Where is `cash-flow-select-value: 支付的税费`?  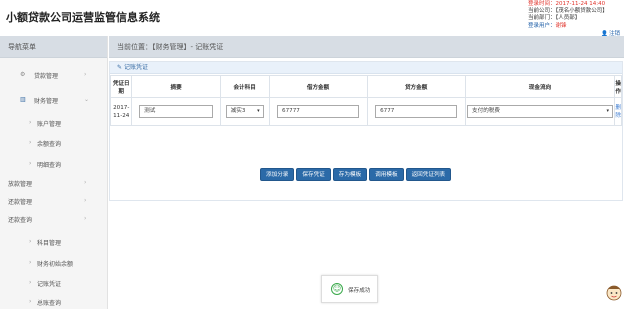 cash-flow-select-value: 支付的税费 is located at coordinates (486, 111).